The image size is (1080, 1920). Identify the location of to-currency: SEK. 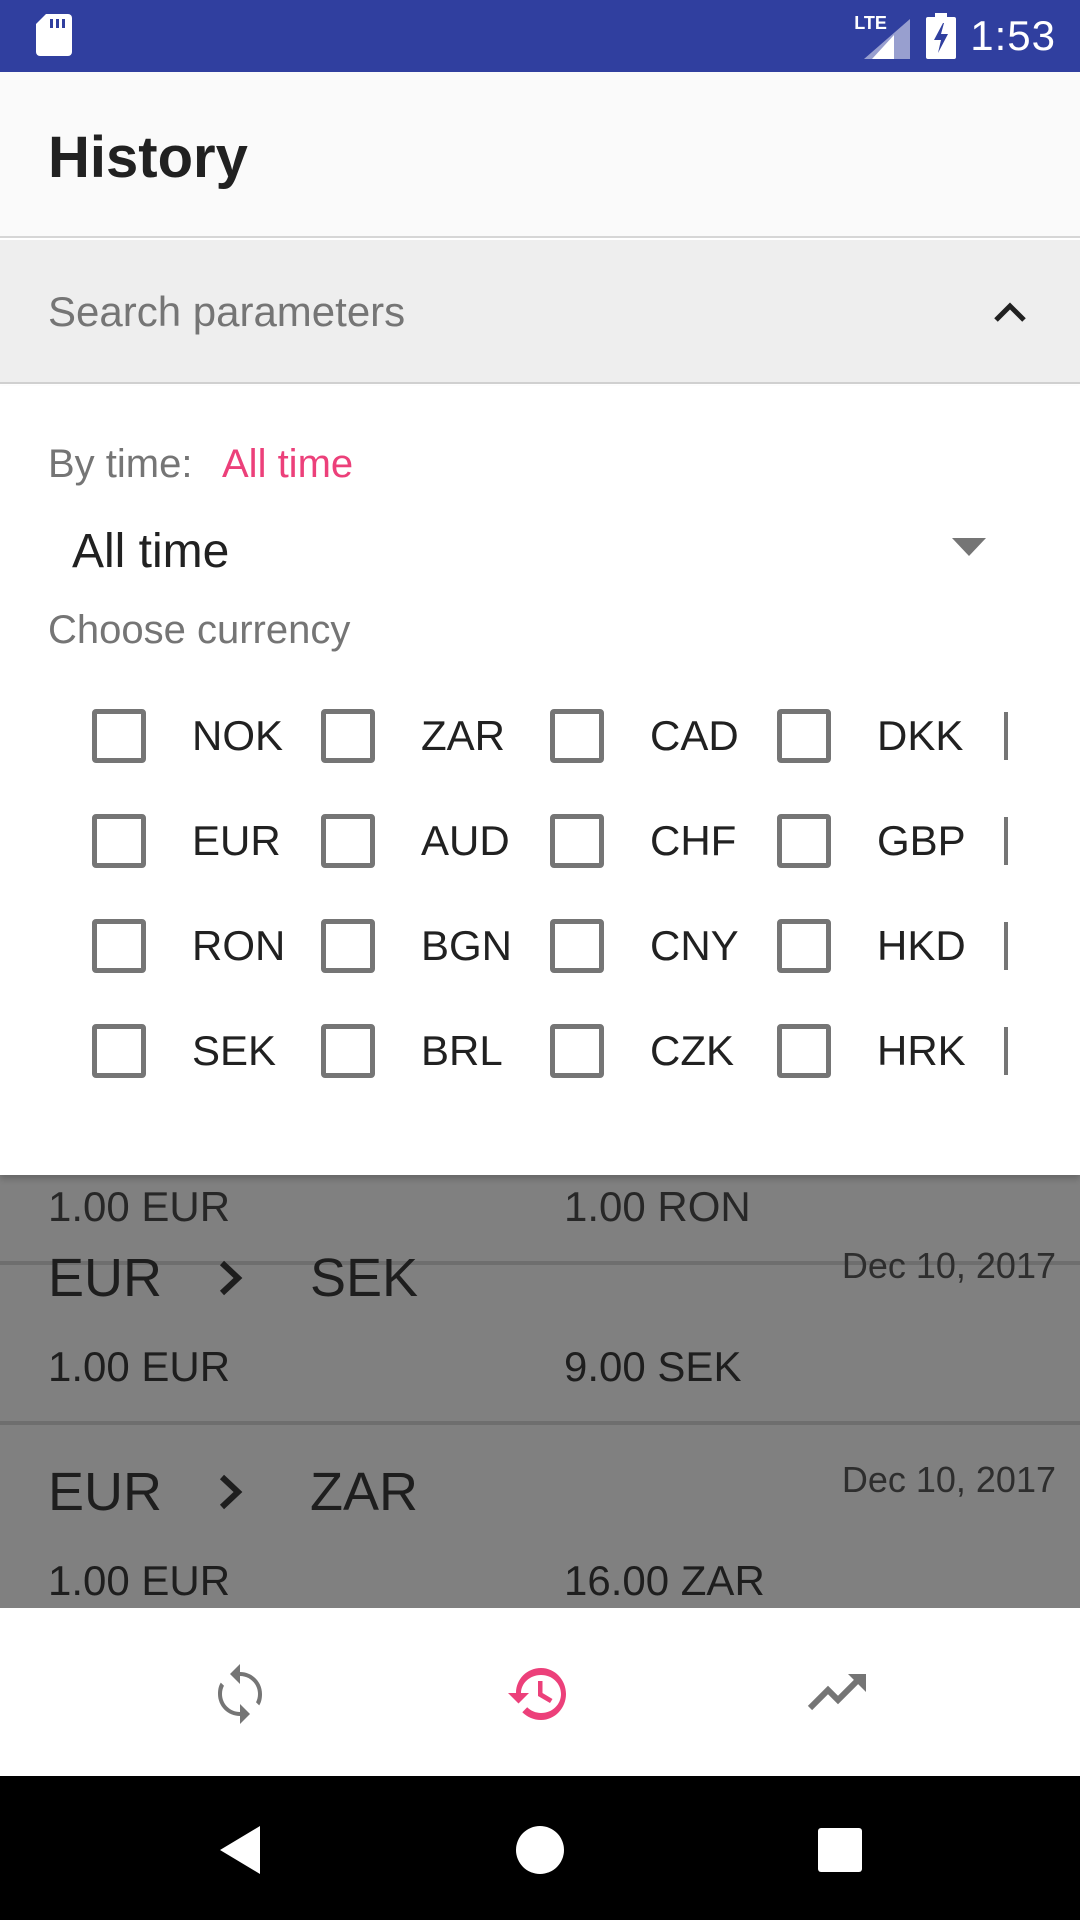
(364, 1278).